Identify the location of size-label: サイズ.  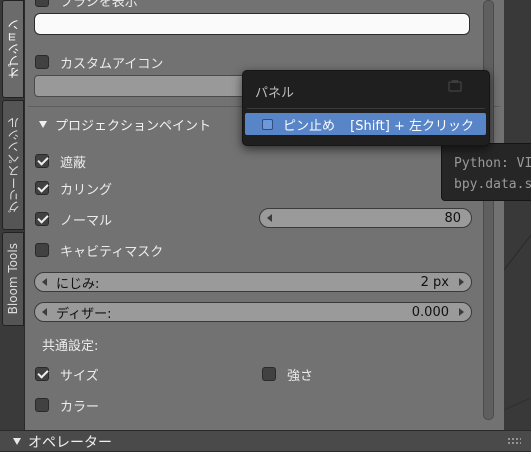
(79, 376).